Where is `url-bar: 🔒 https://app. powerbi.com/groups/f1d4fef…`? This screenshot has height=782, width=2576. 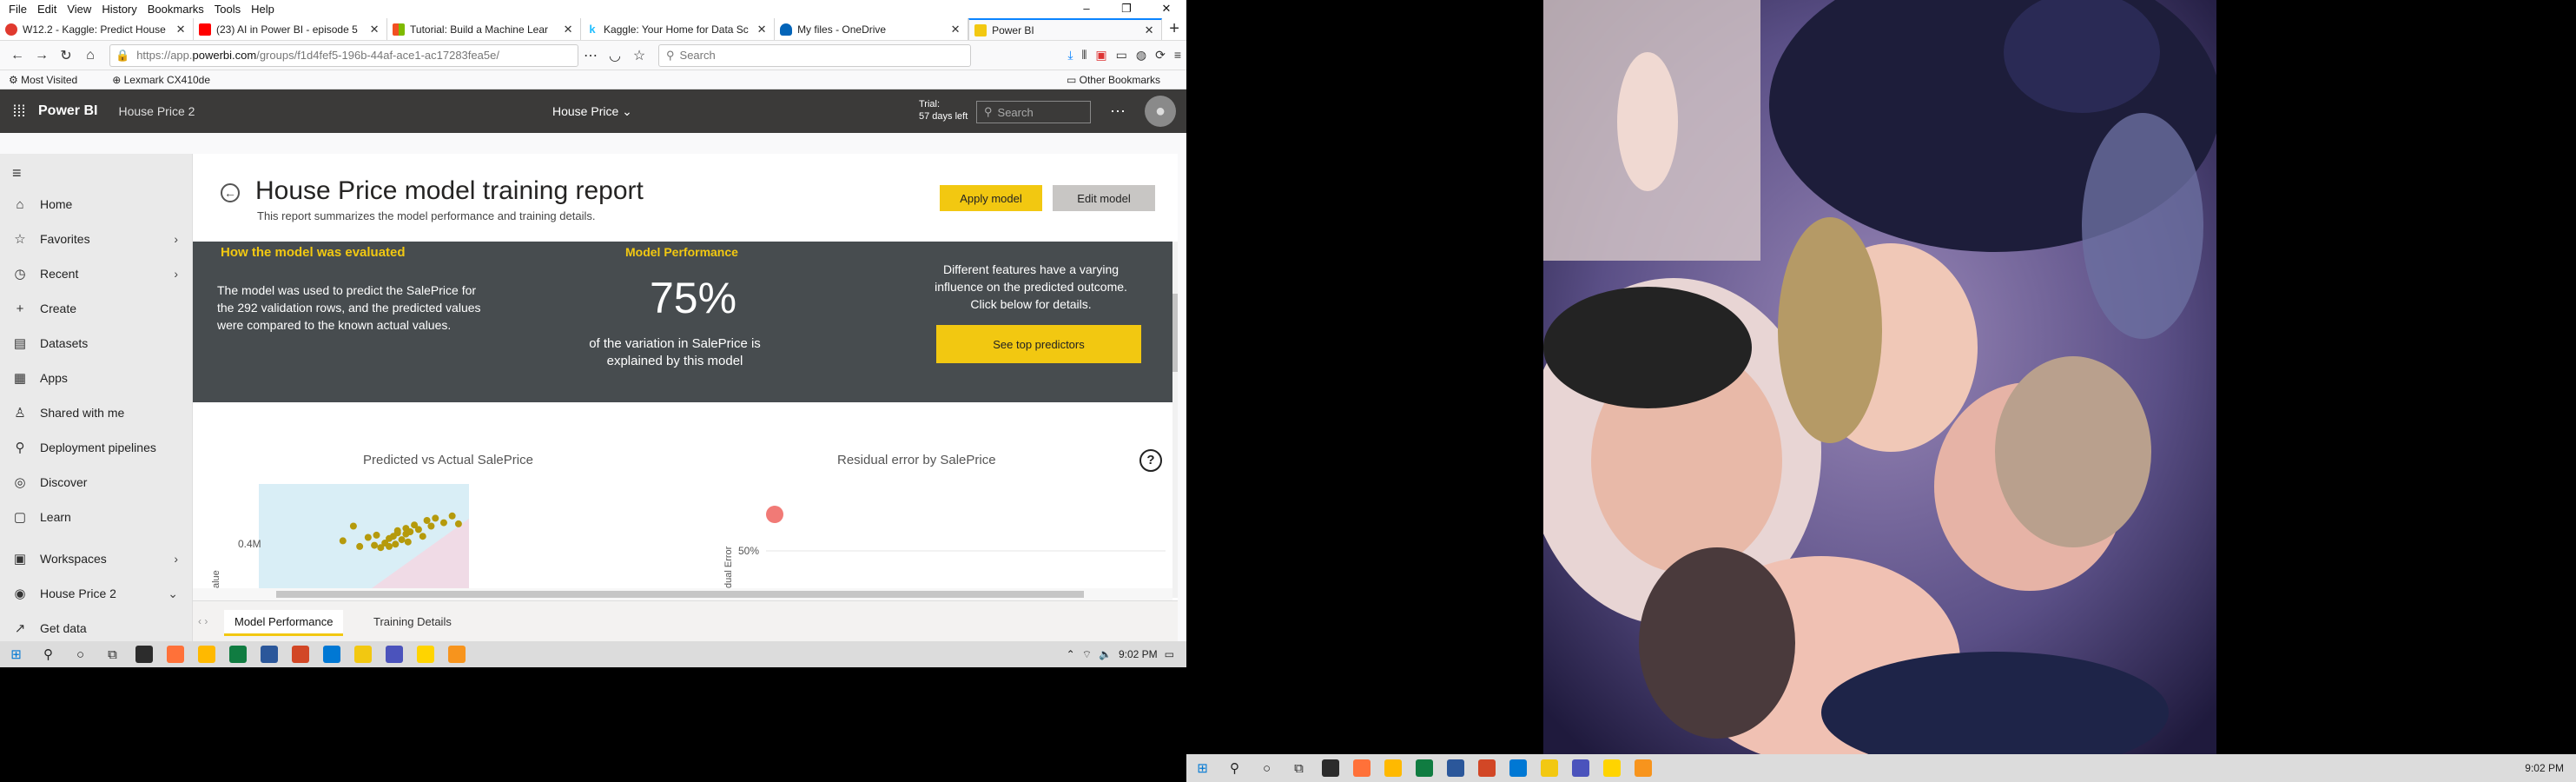 url-bar: 🔒 https://app. powerbi.com/groups/f1d4fef… is located at coordinates (343, 55).